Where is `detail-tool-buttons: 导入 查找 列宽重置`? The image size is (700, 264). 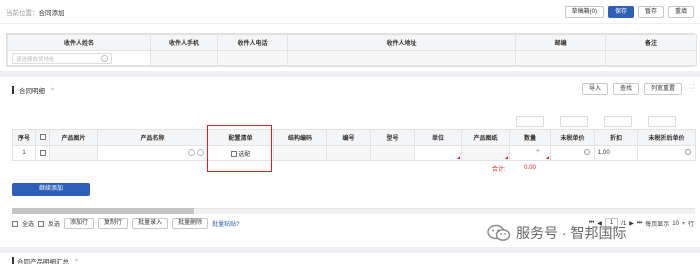
detail-tool-buttons: 导入 查找 列宽重置 is located at coordinates (631, 89).